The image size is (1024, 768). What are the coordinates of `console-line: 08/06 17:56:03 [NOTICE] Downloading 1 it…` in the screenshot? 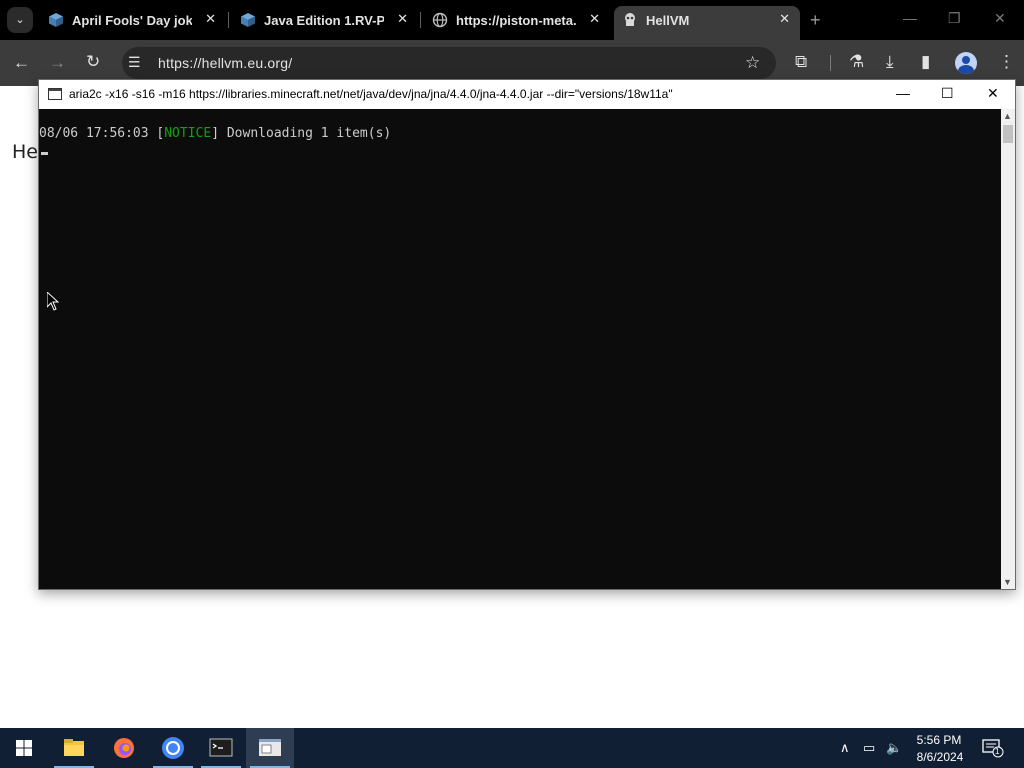 It's located at (215, 133).